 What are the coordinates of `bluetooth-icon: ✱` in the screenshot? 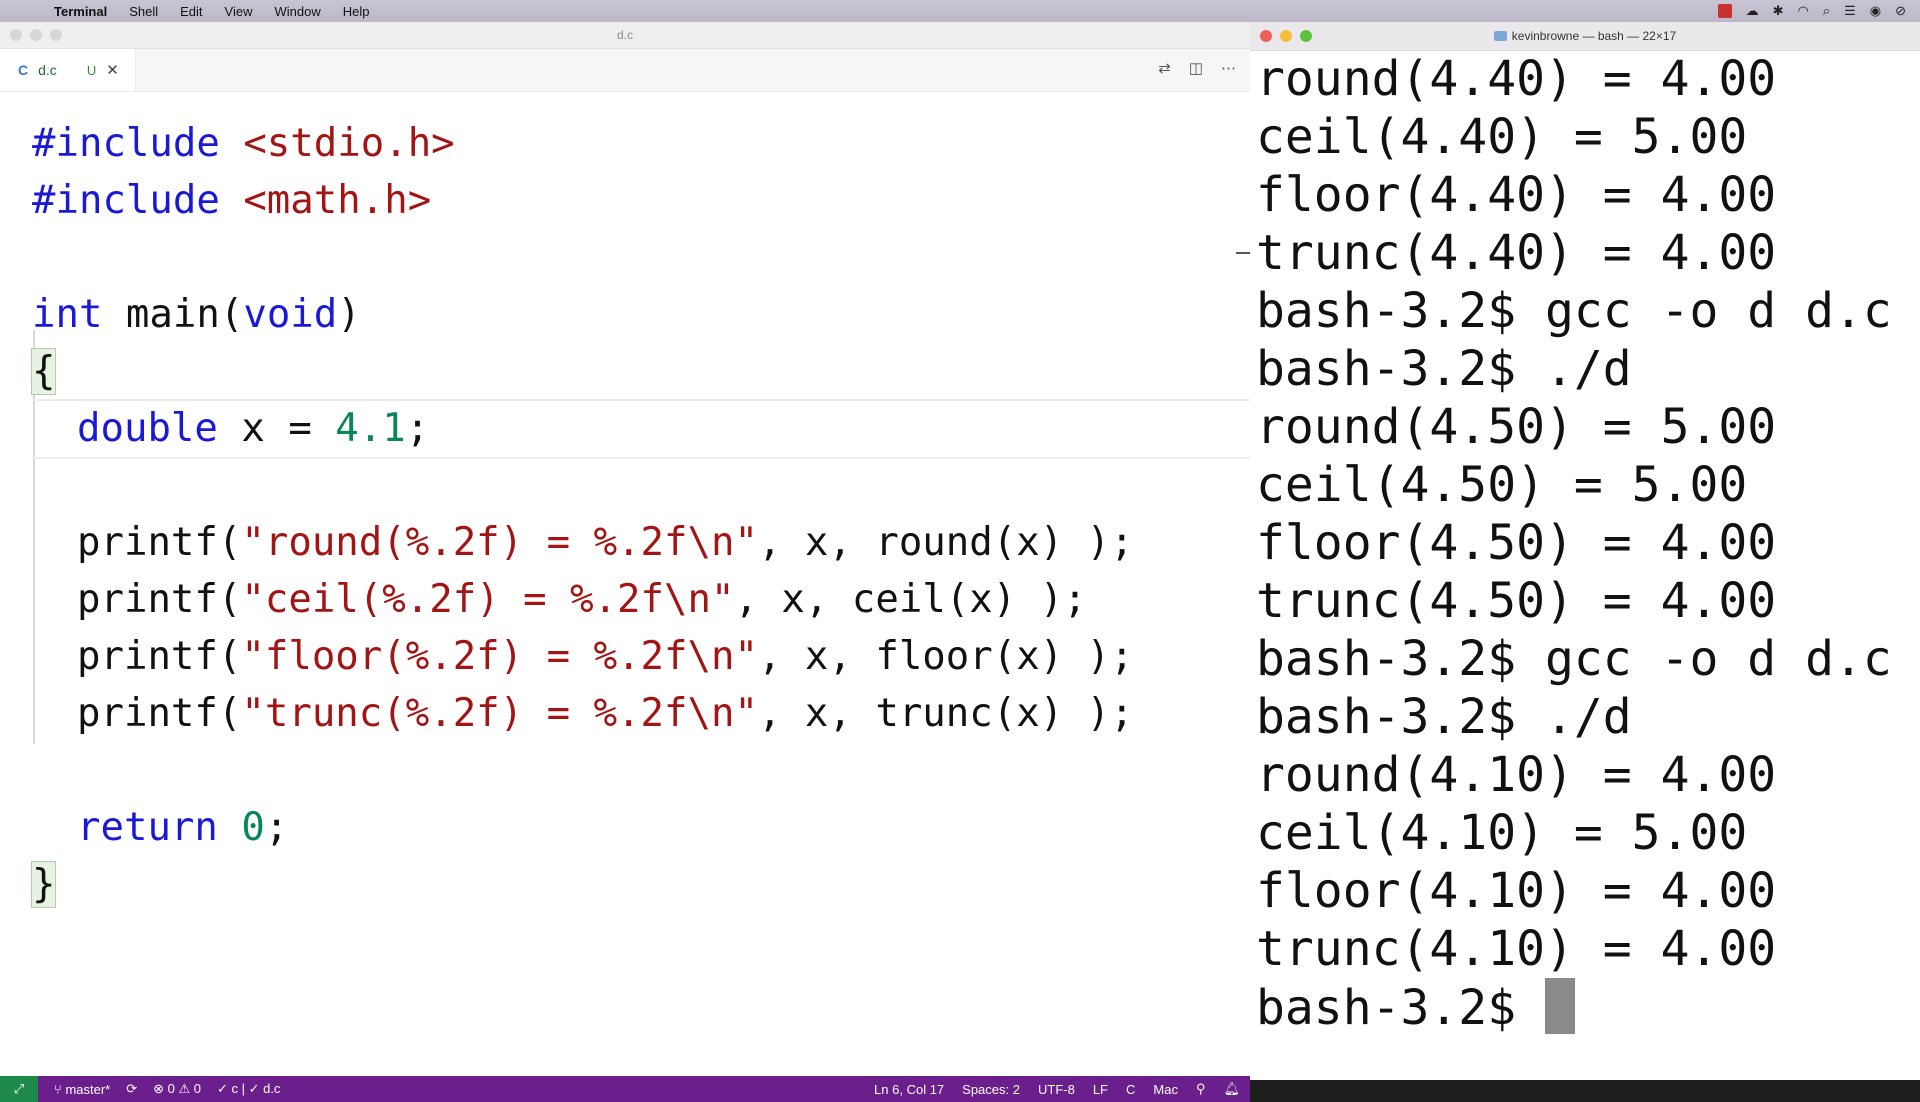 It's located at (1778, 11).